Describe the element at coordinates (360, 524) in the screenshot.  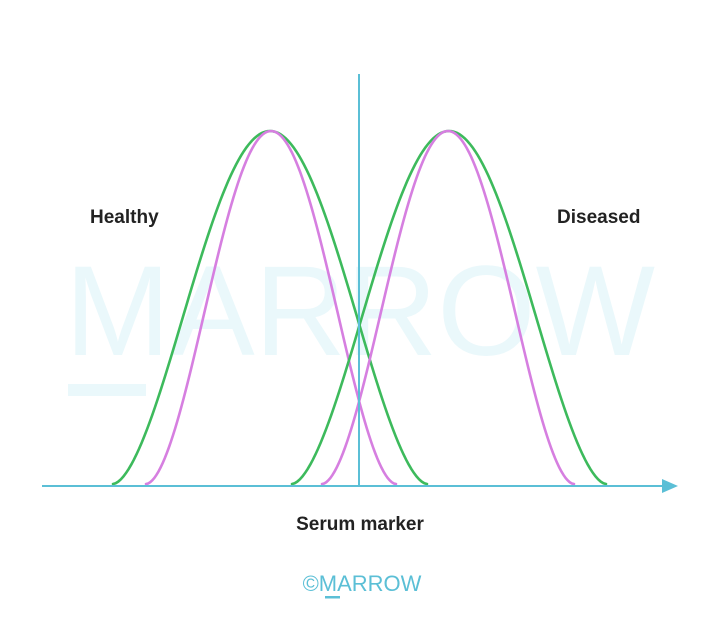
I see `x-axis-label: Serum marker` at that location.